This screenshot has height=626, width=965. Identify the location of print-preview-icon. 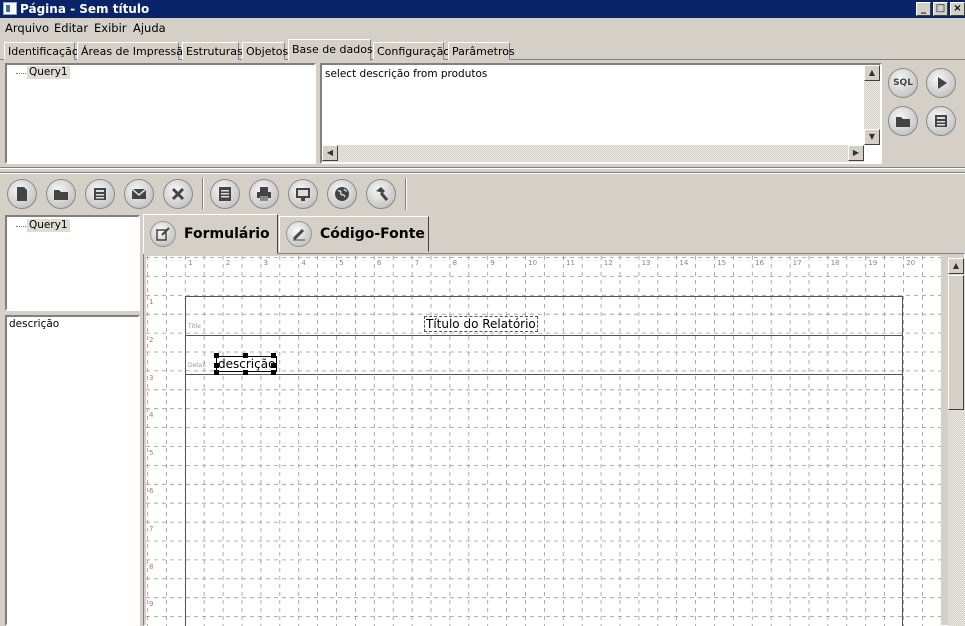
(225, 194).